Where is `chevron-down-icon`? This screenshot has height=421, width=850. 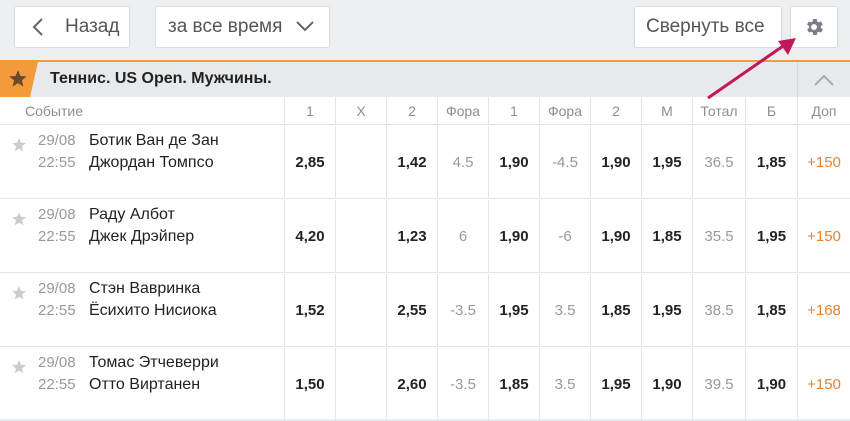 chevron-down-icon is located at coordinates (305, 26).